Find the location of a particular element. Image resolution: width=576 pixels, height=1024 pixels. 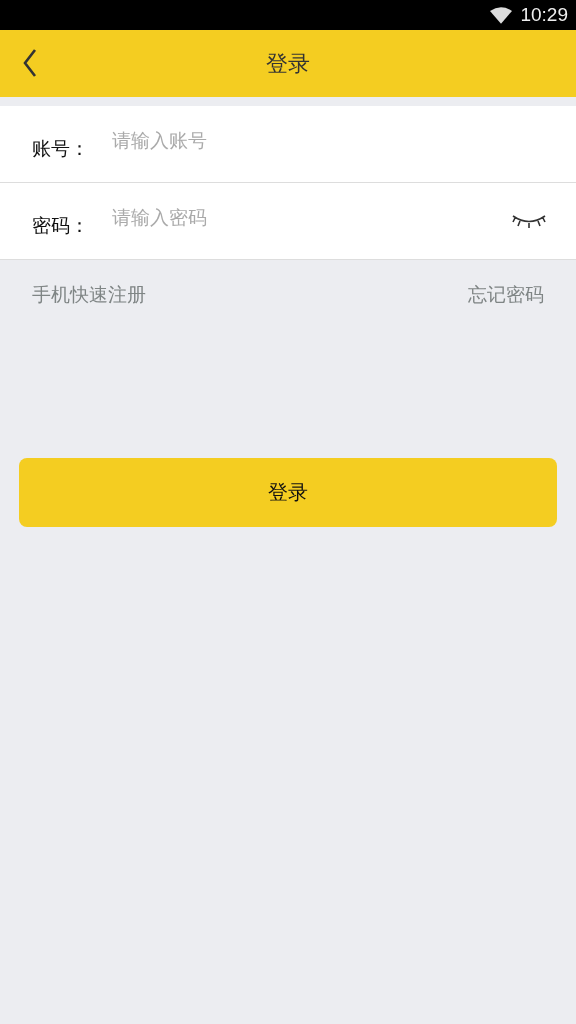

forgot-password-link: 忘记密码 is located at coordinates (506, 295).